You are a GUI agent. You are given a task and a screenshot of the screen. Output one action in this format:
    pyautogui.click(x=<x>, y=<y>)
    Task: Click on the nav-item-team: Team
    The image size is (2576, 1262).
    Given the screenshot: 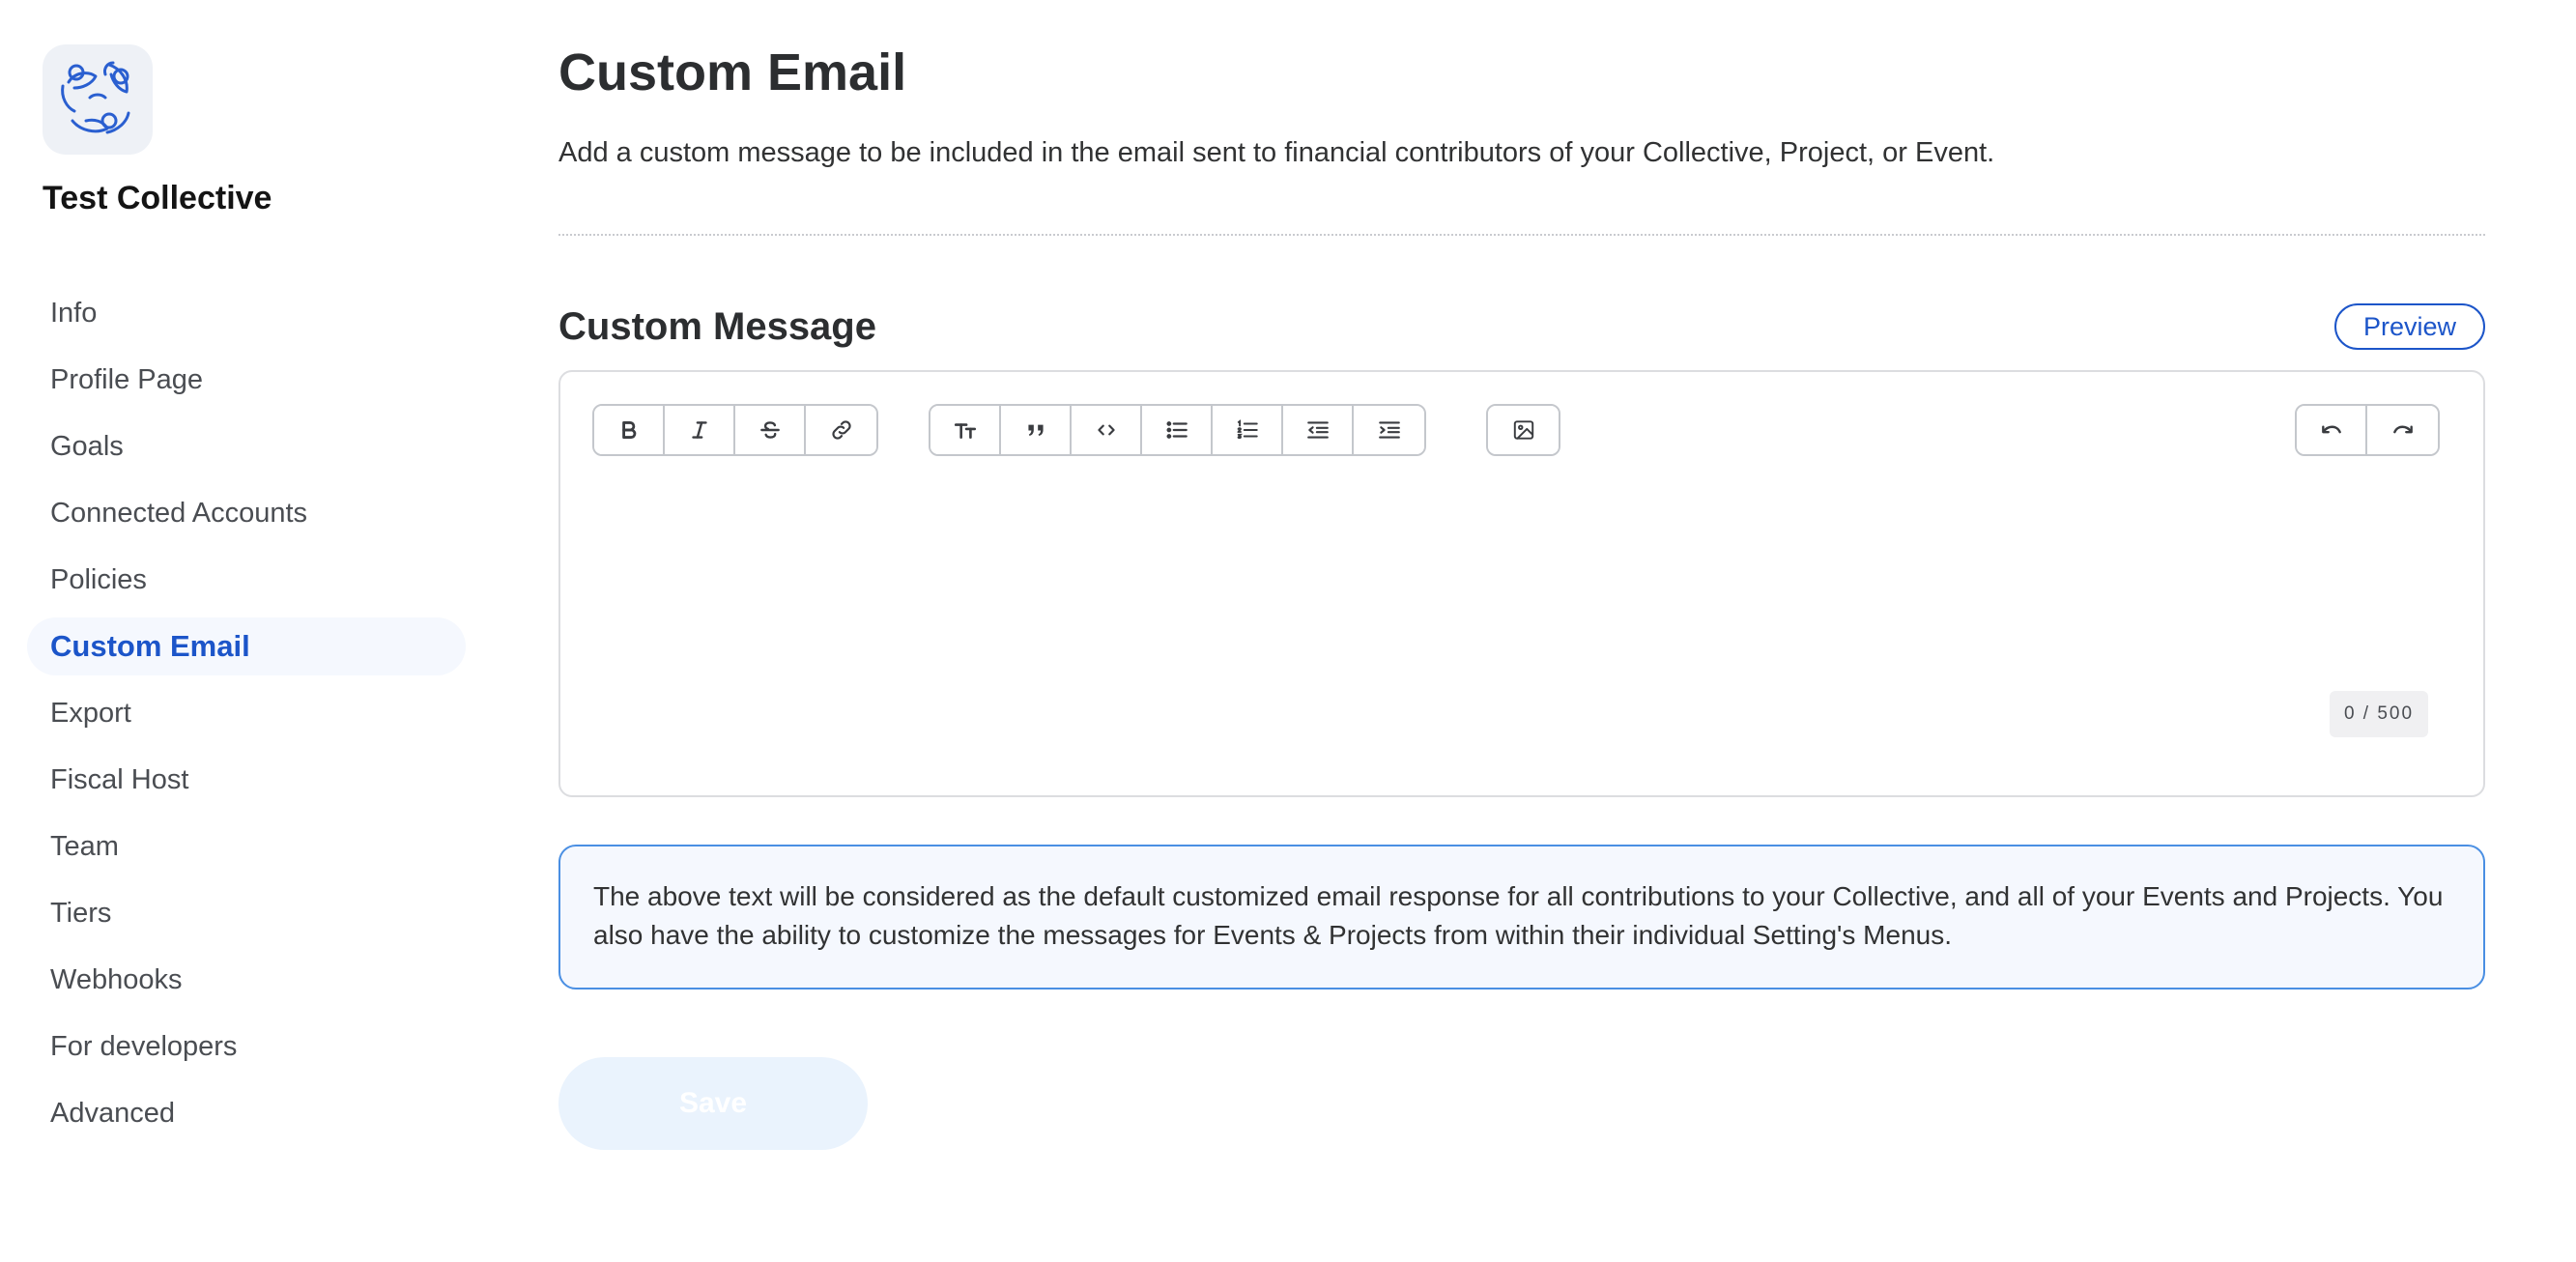 What is the action you would take?
    pyautogui.click(x=247, y=846)
    